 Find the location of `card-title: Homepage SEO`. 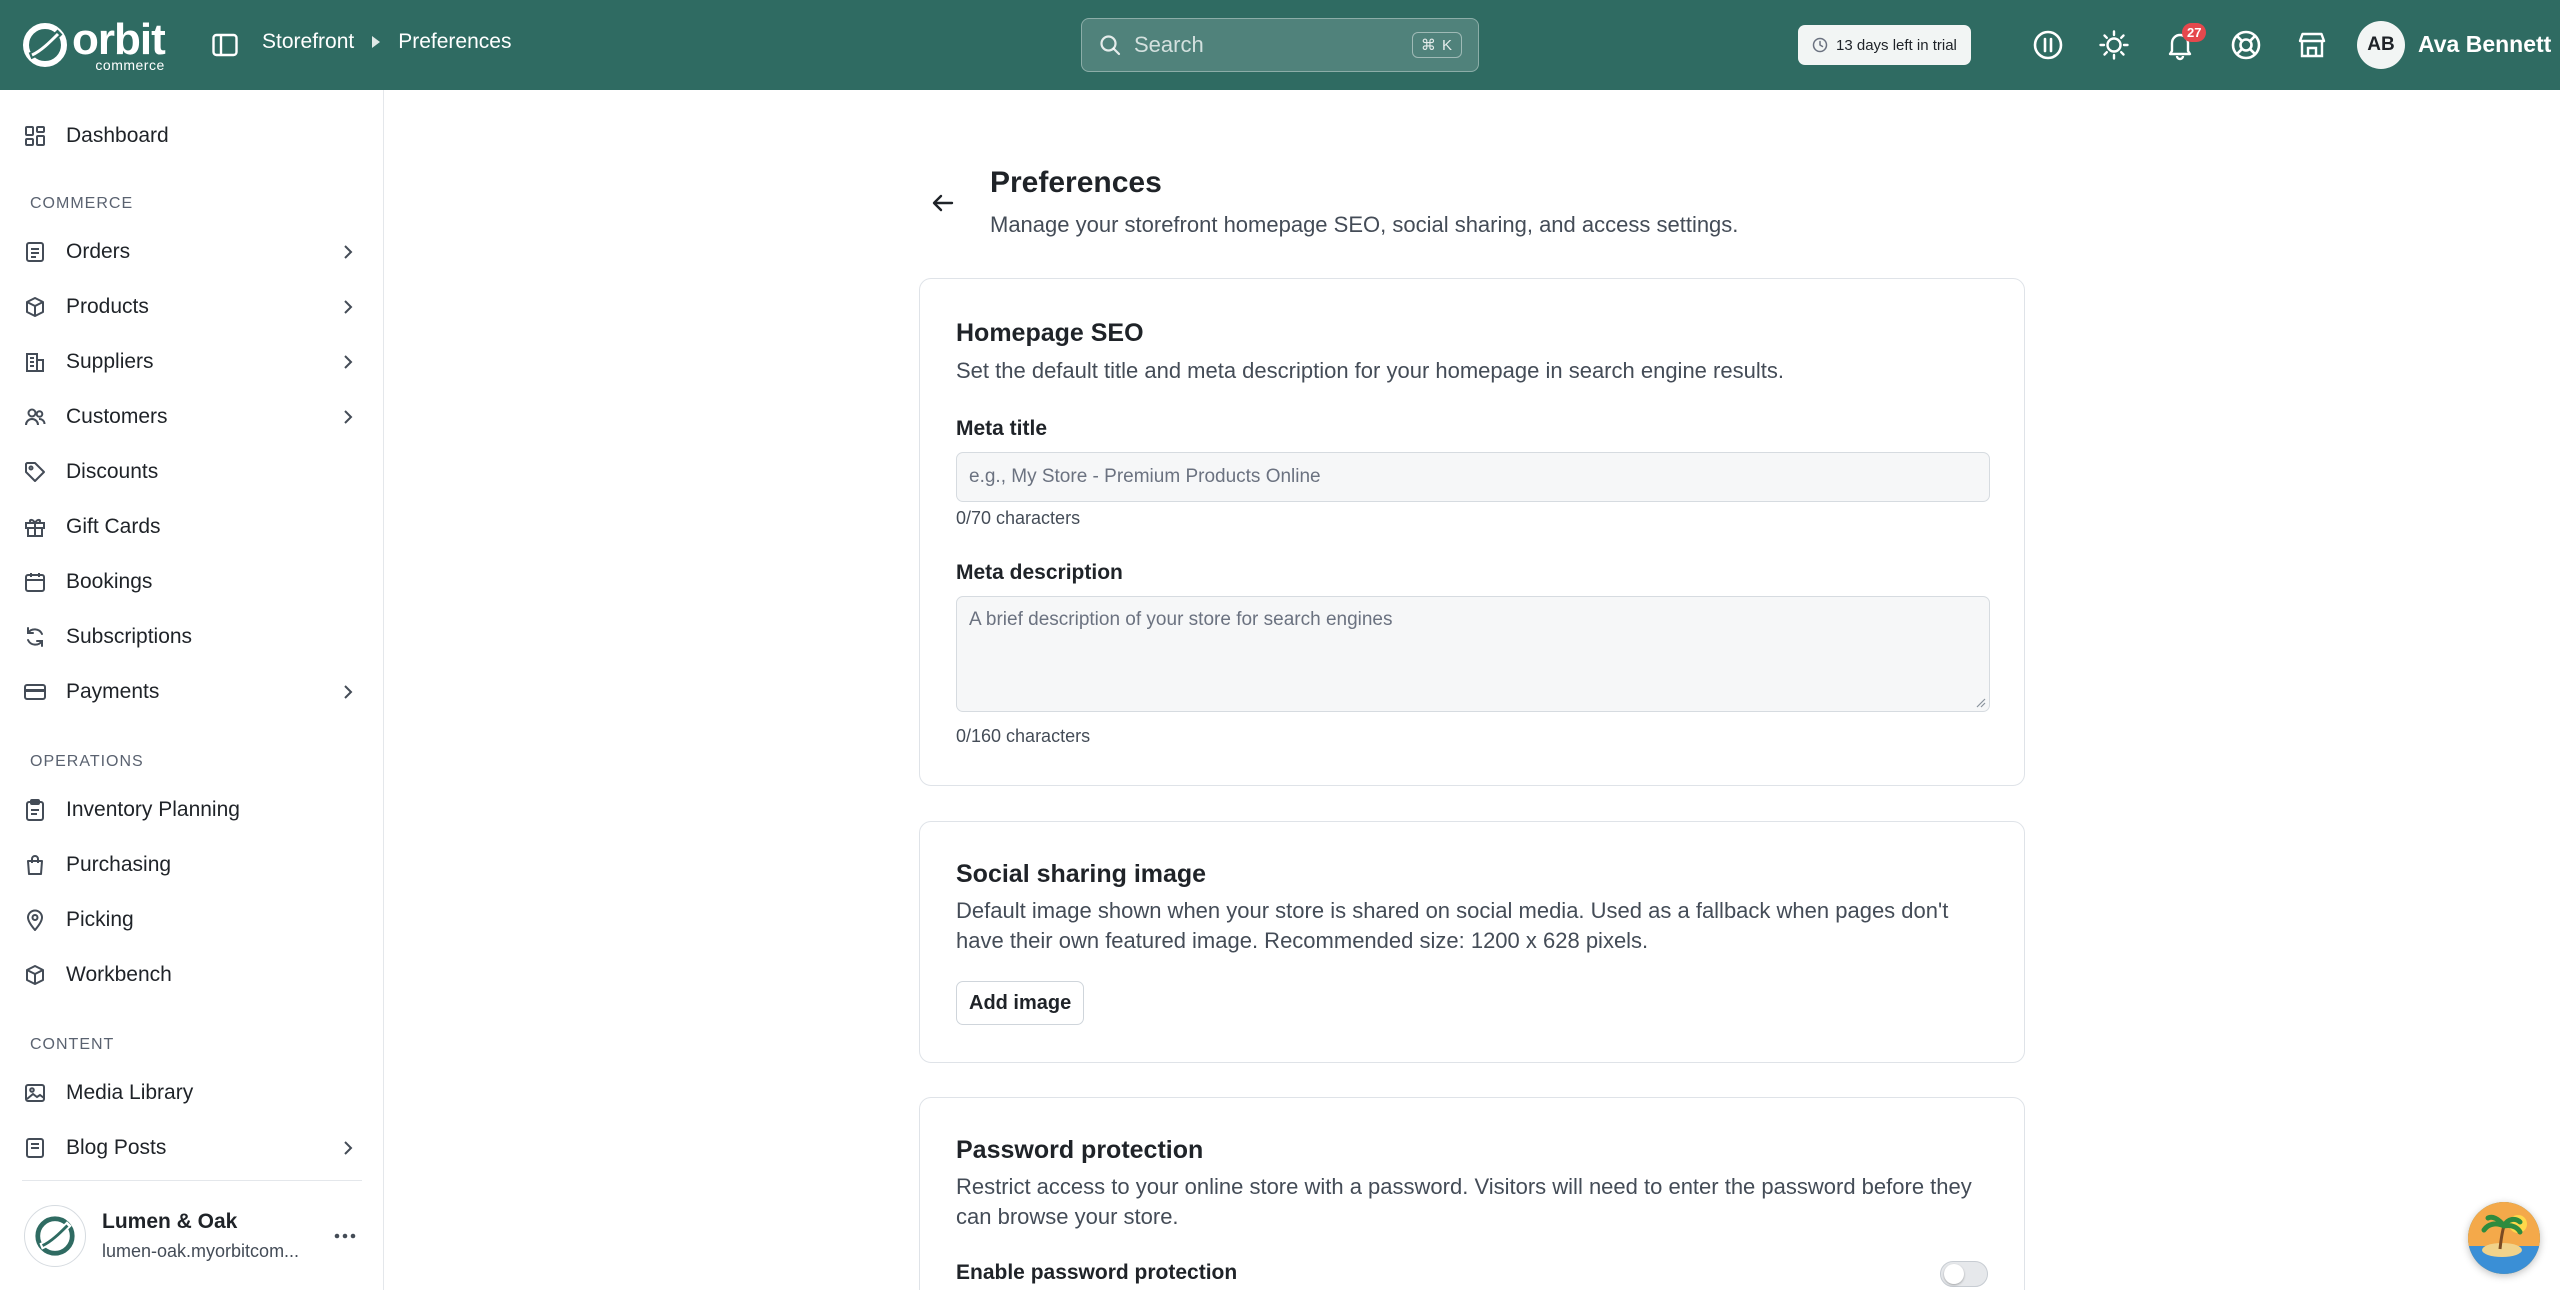

card-title: Homepage SEO is located at coordinates (1050, 333).